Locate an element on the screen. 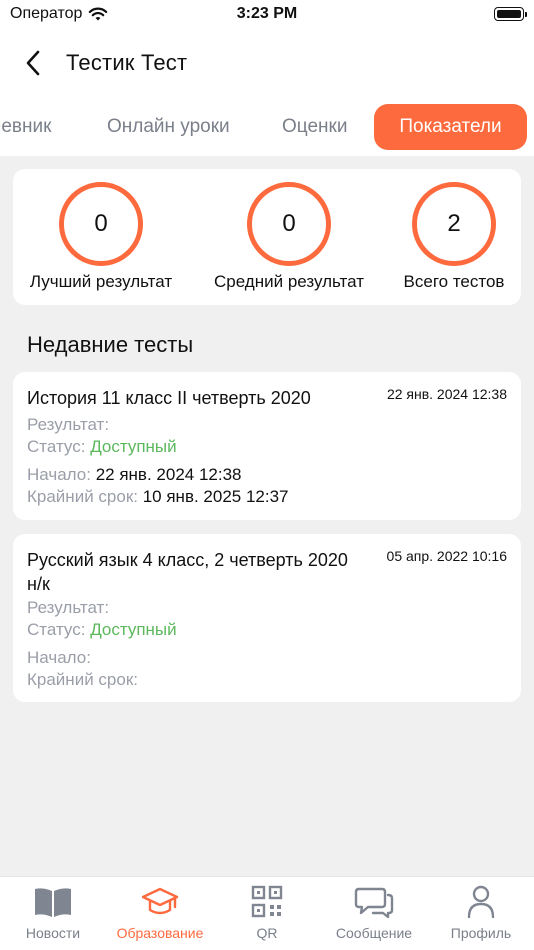 This screenshot has width=534, height=950. bottom-tab-bar: Новости Образование QR Сообщение Профиль is located at coordinates (267, 913).